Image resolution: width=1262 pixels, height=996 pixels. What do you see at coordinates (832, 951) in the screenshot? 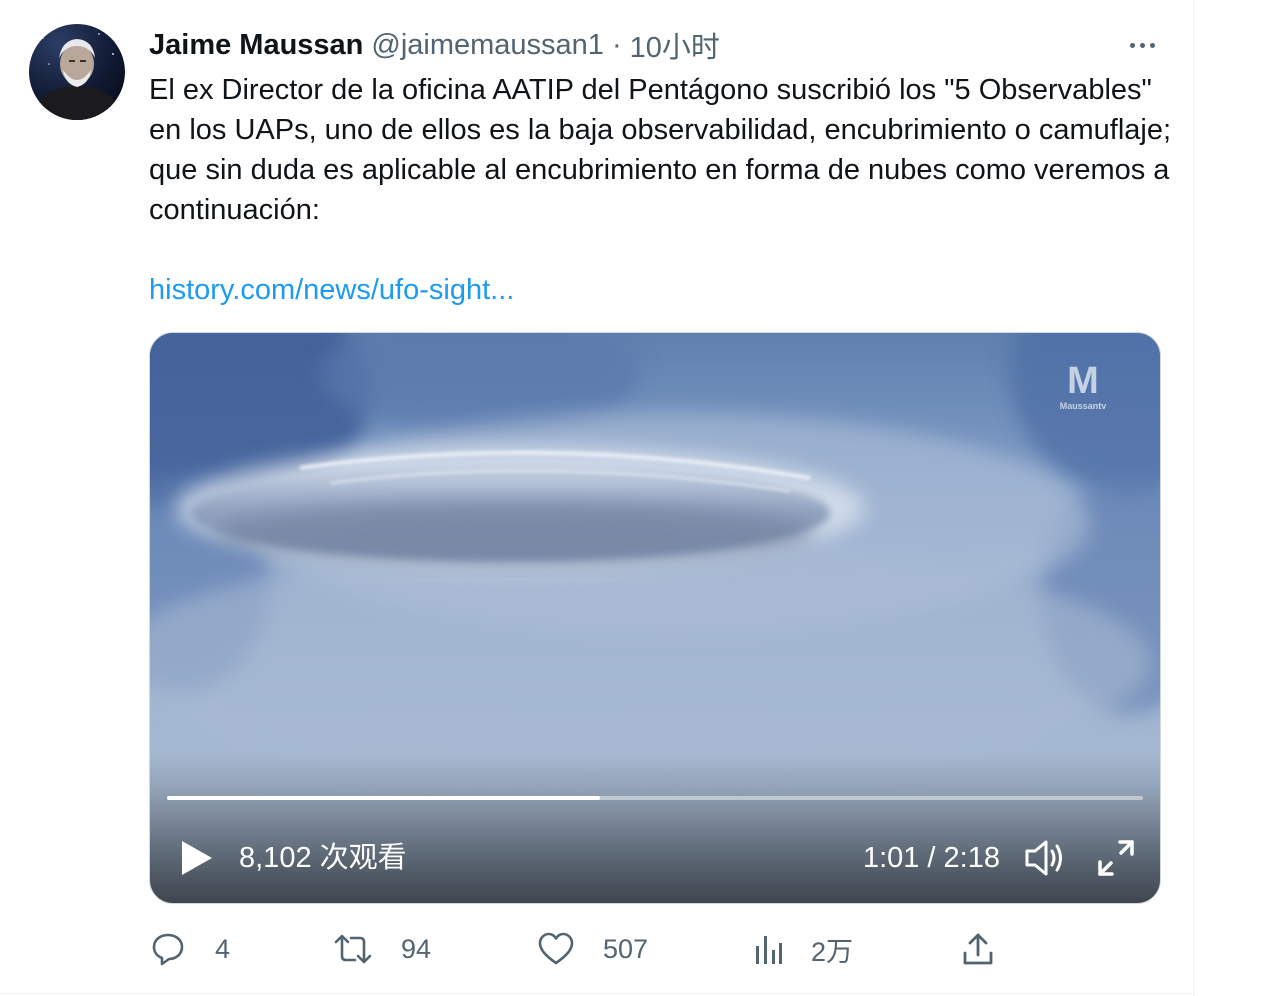
I see `analytics-count: 2万` at bounding box center [832, 951].